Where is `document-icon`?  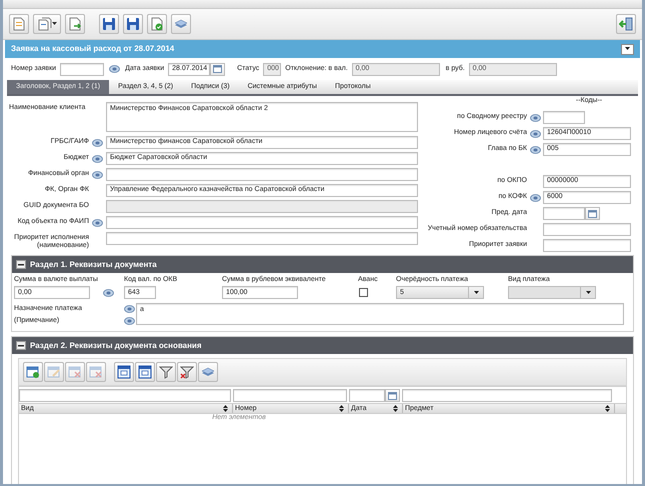 document-icon is located at coordinates (19, 24).